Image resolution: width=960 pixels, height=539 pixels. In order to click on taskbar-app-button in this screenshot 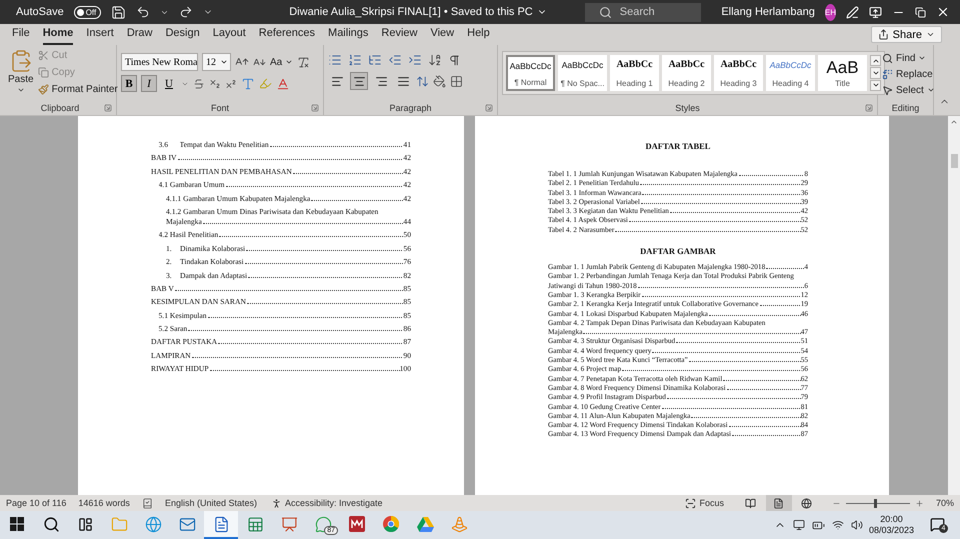, I will do `click(221, 525)`.